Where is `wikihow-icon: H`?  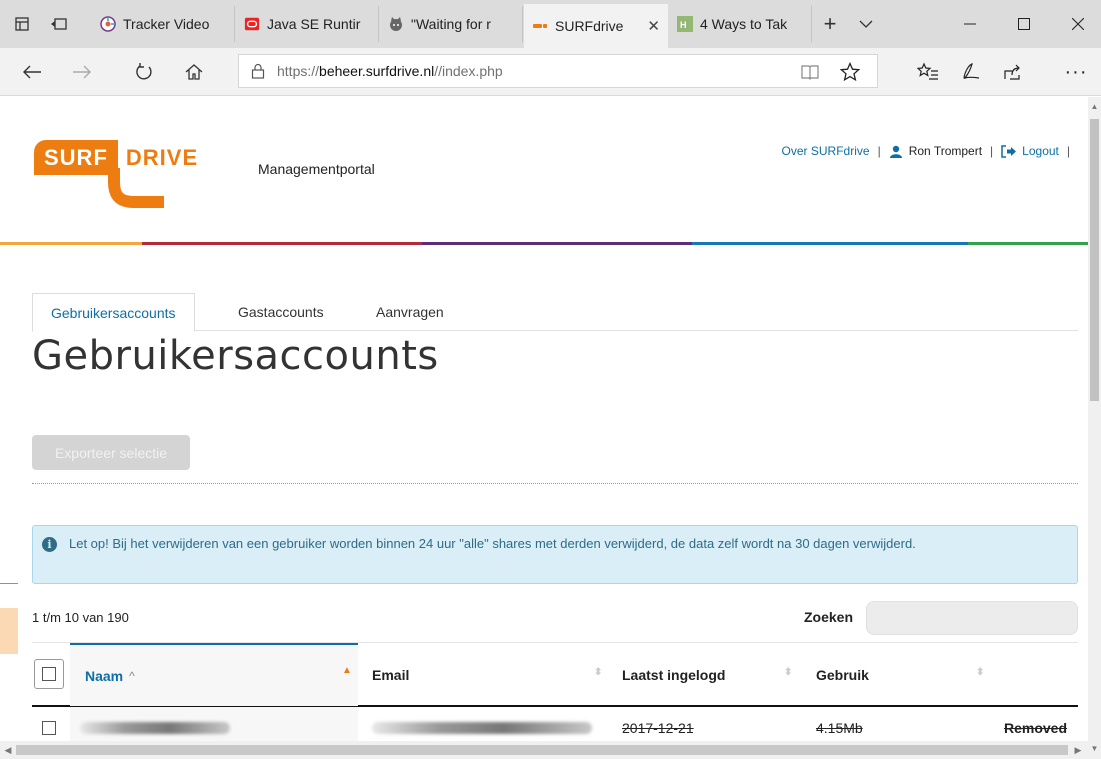 wikihow-icon: H is located at coordinates (685, 24).